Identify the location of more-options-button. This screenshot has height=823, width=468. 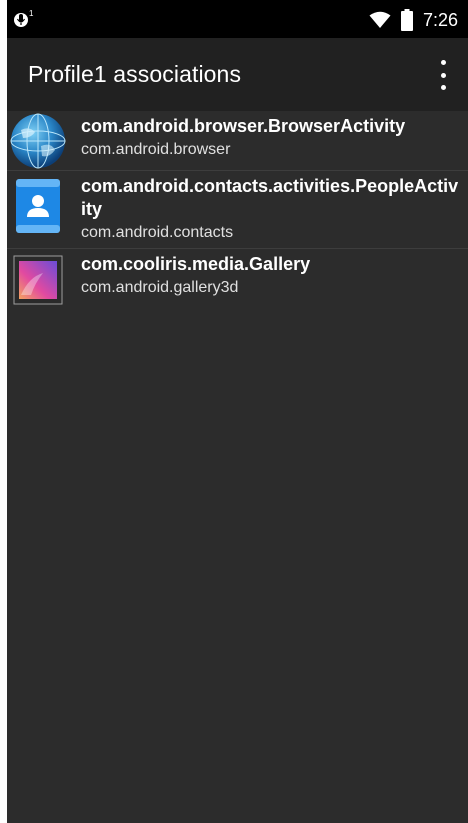
(443, 75).